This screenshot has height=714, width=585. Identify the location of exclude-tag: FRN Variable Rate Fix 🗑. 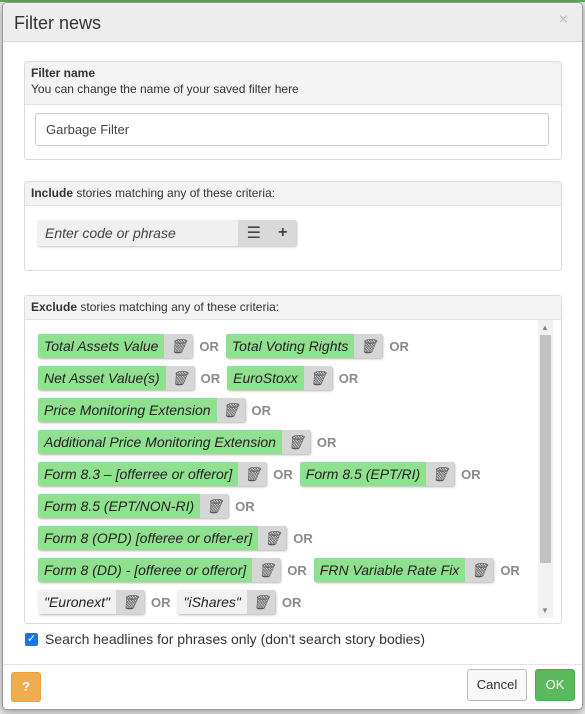
(403, 570).